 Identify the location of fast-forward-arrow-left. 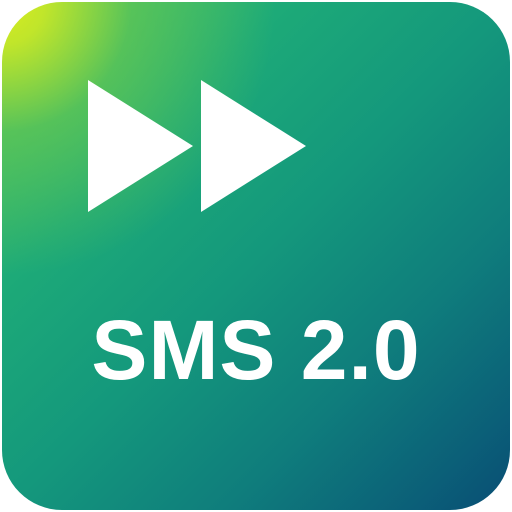
(140, 146).